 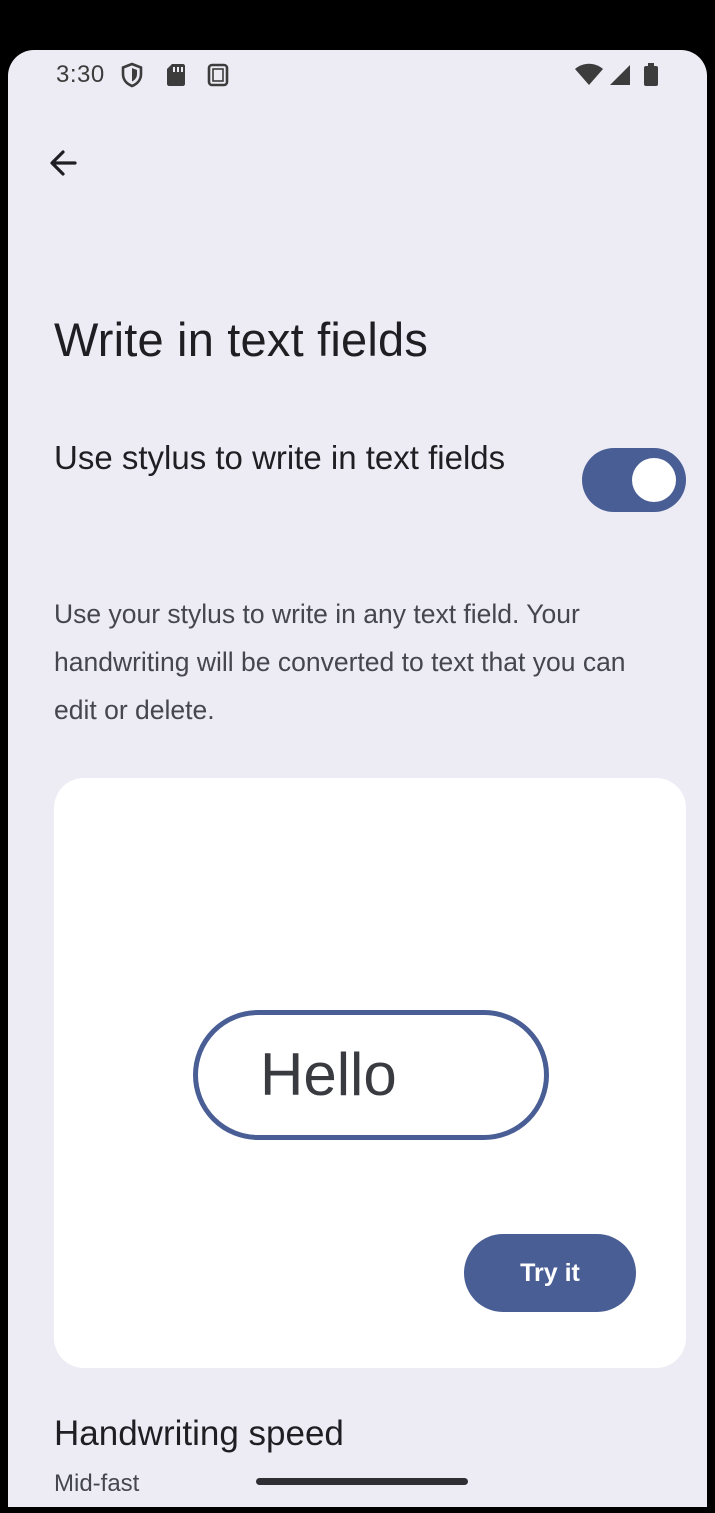 I want to click on stylus-toggle-label: Use stylus to write in text fields, so click(x=280, y=457).